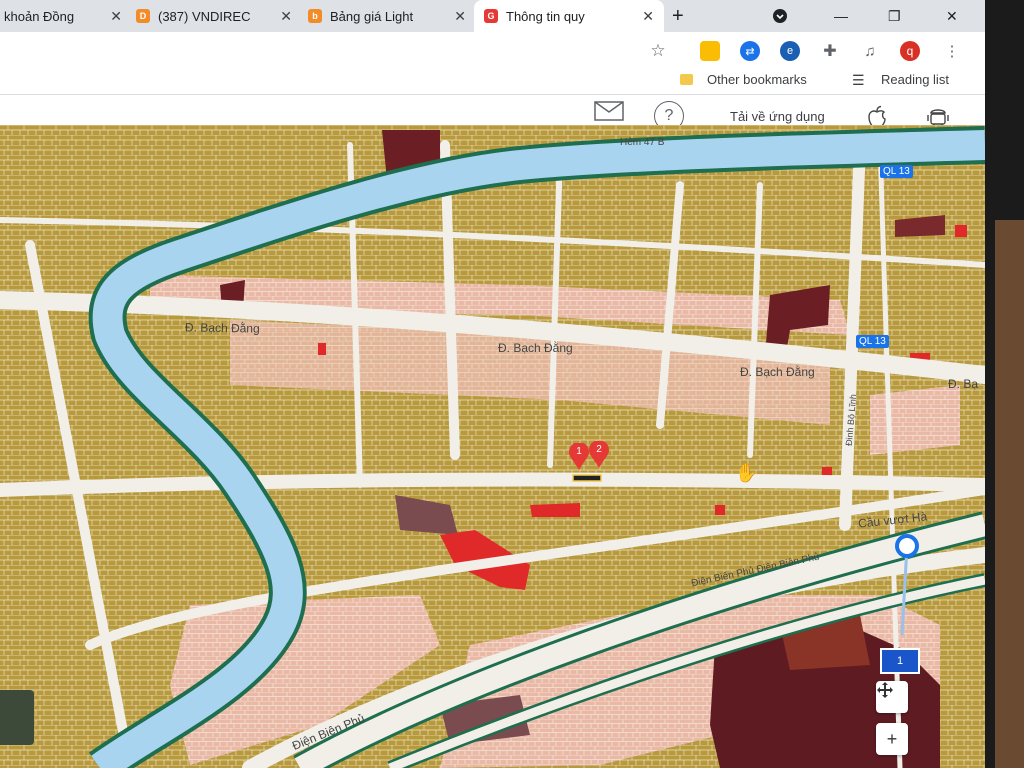 The height and width of the screenshot is (768, 1024). What do you see at coordinates (750, 51) in the screenshot?
I see `extension-translate-icon: ⇄` at bounding box center [750, 51].